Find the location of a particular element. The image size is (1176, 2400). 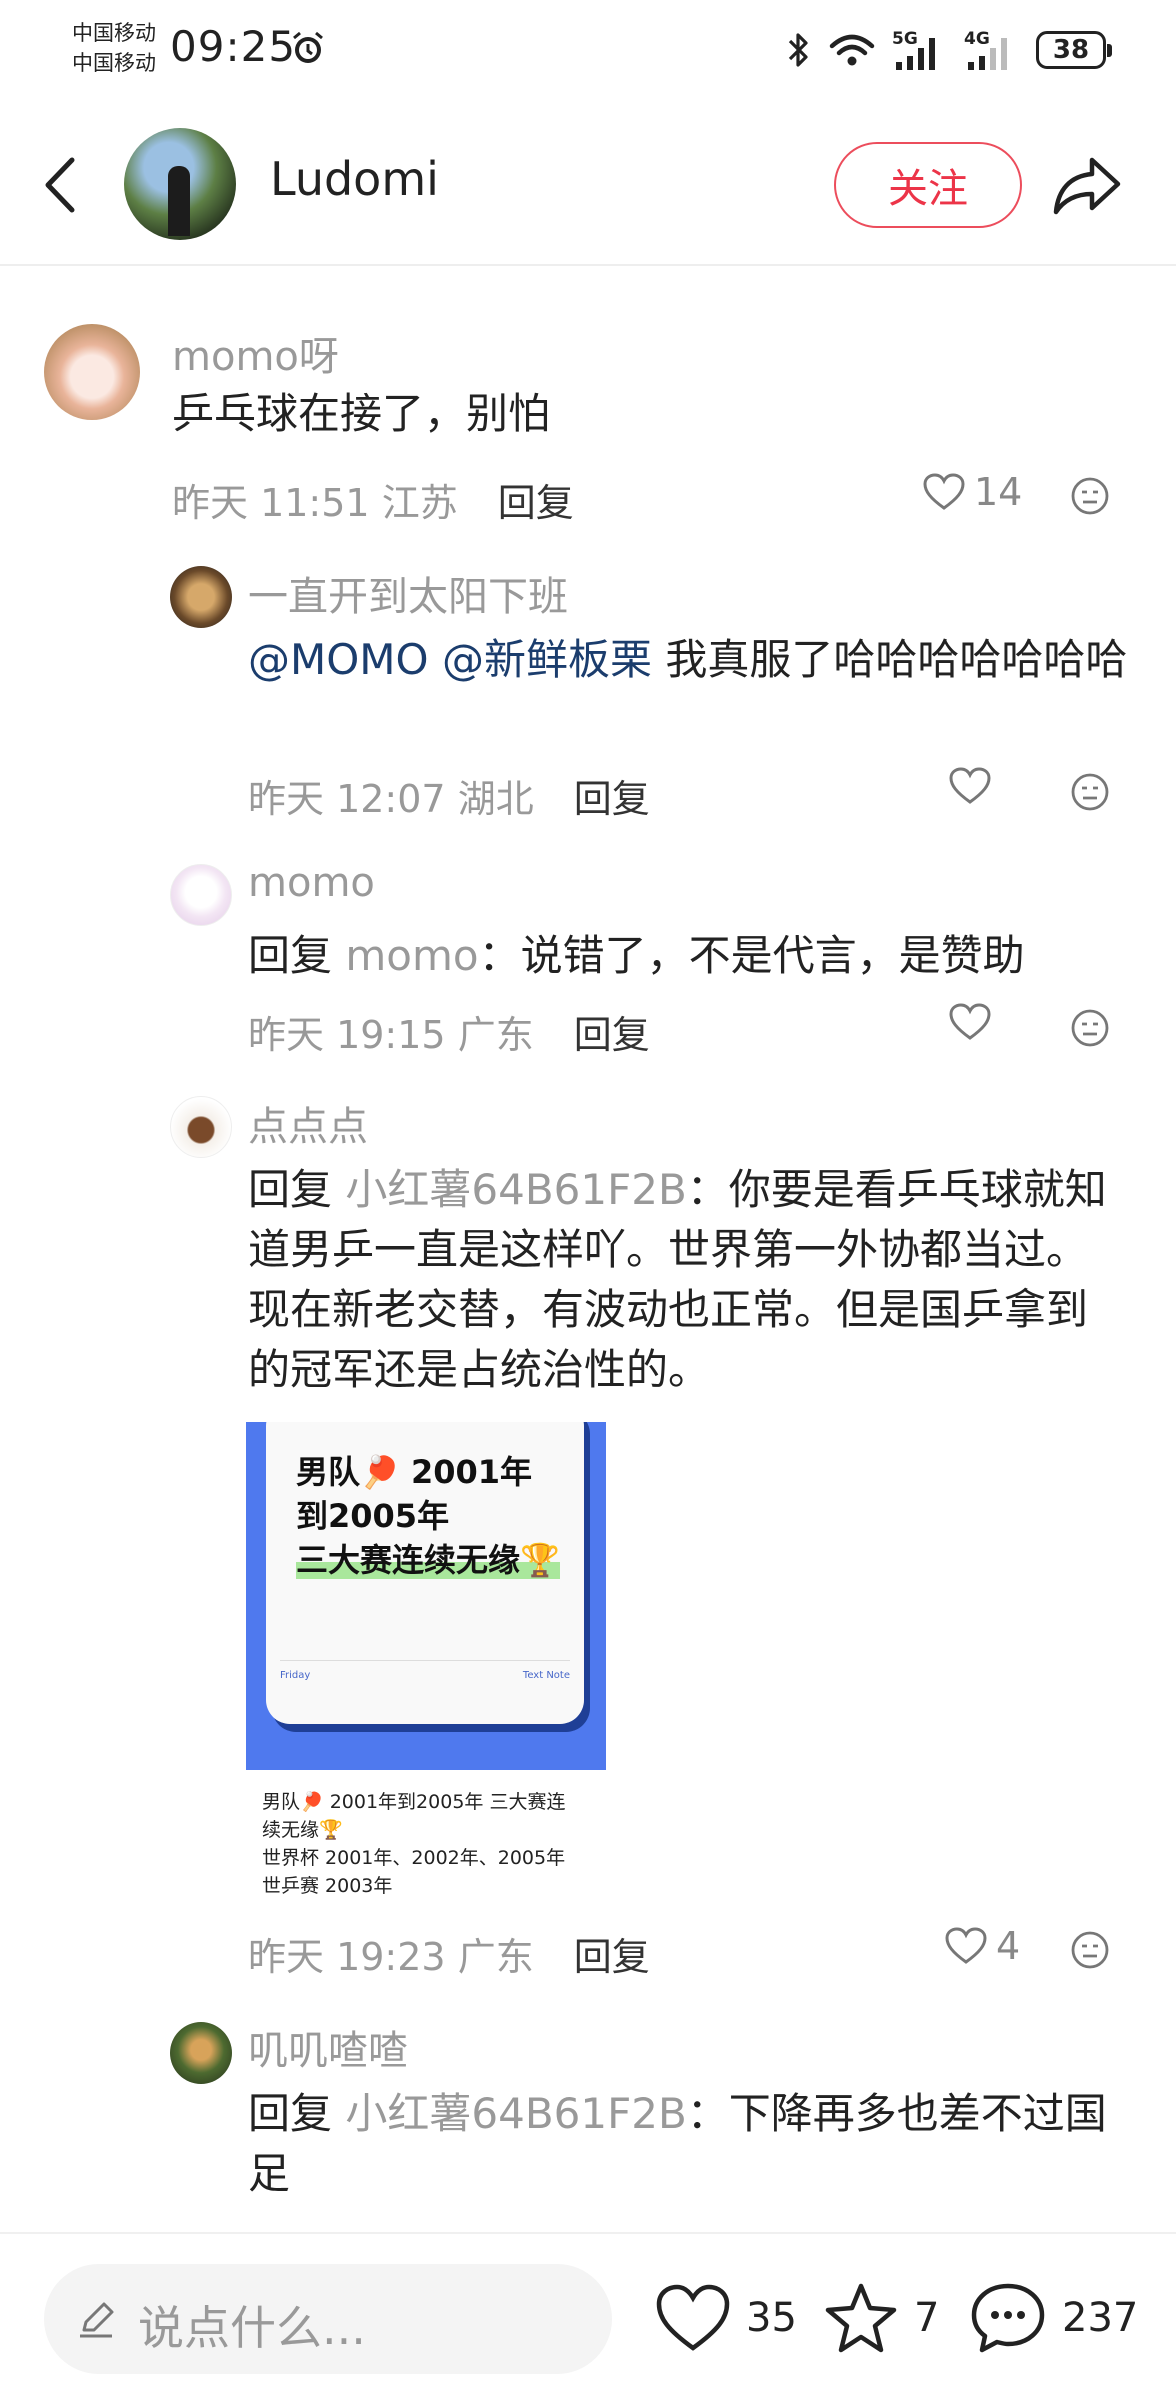

signal-5g-label: 5G is located at coordinates (905, 39).